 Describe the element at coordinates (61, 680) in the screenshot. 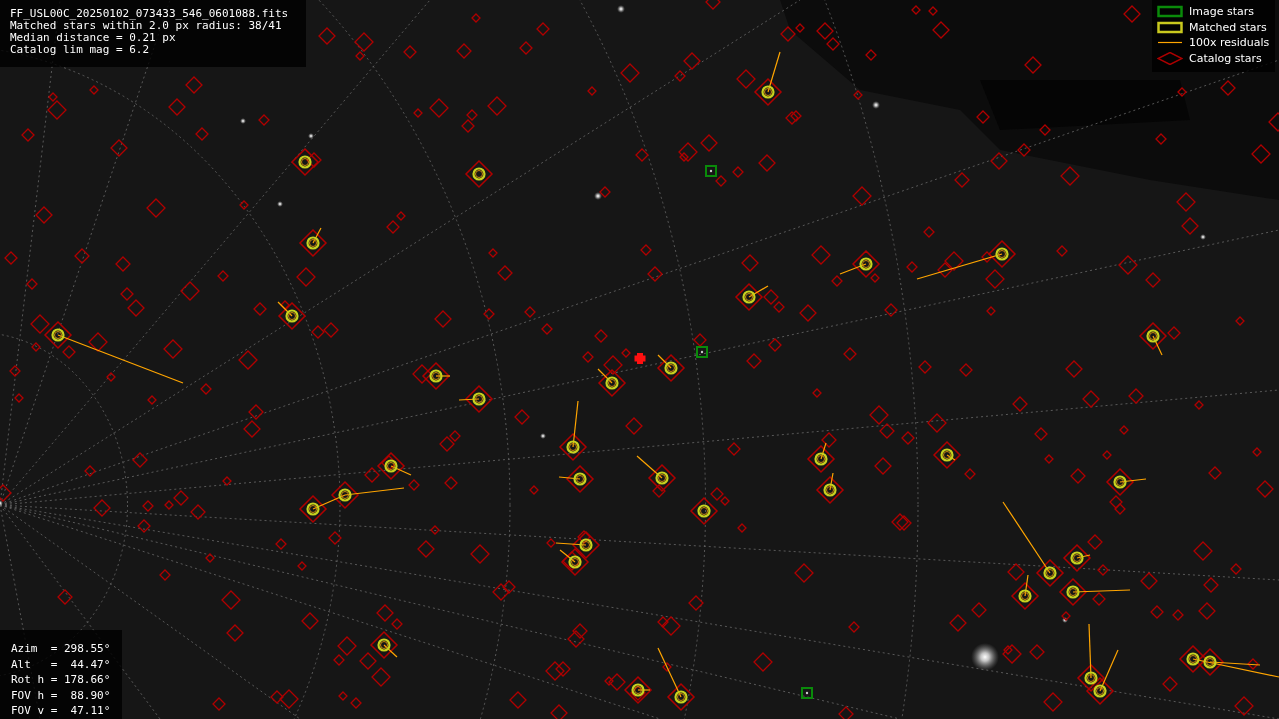

I see `pointing-text: Rot h = 178.66°` at that location.